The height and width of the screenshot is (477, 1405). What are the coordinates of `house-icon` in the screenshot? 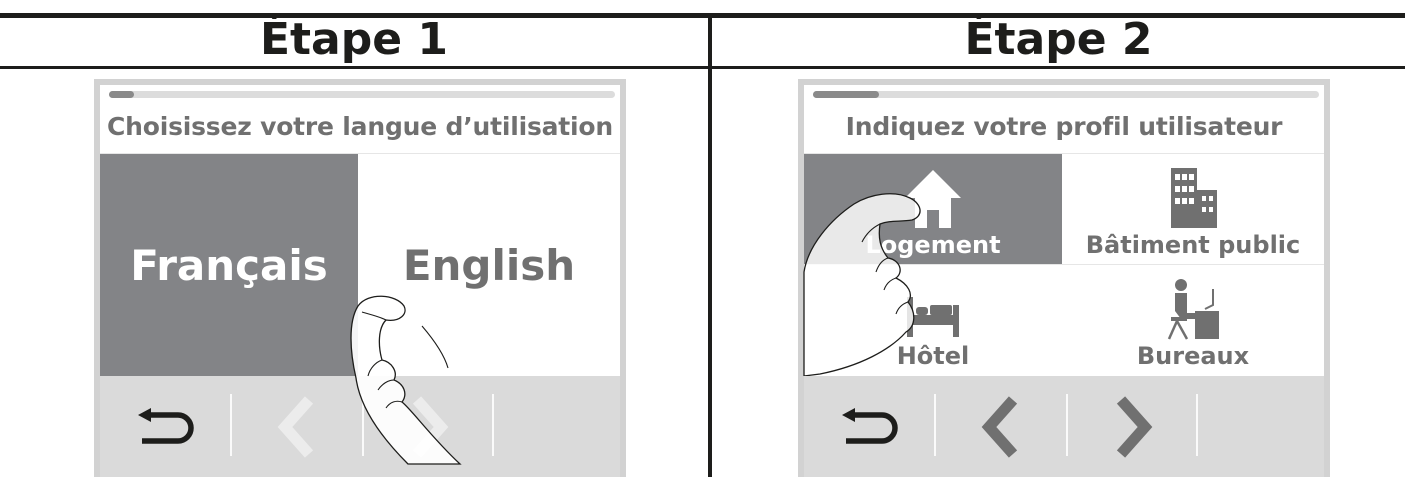 It's located at (933, 199).